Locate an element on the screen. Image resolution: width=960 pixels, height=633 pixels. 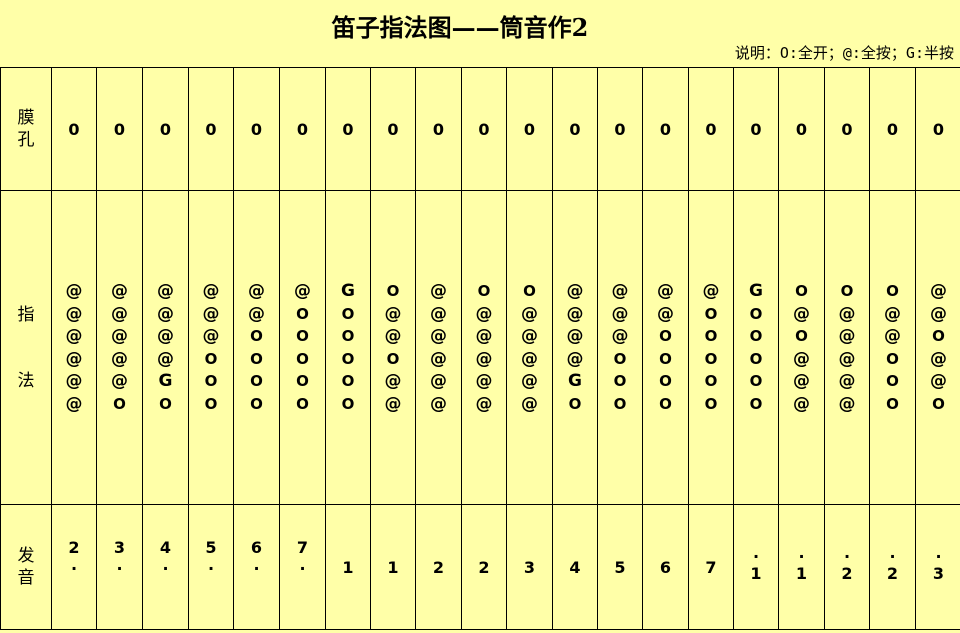
fingering-cell: O @ O @ @ @ is located at coordinates (801, 347).